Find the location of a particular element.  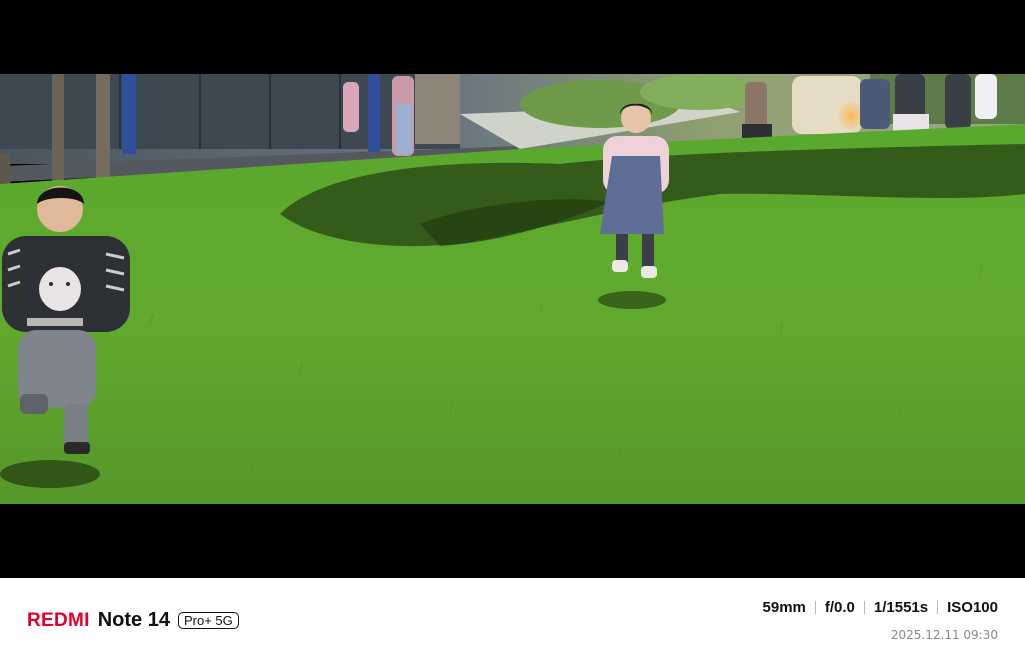

capture-datetime: 2025.12.11 09:30 is located at coordinates (944, 635).